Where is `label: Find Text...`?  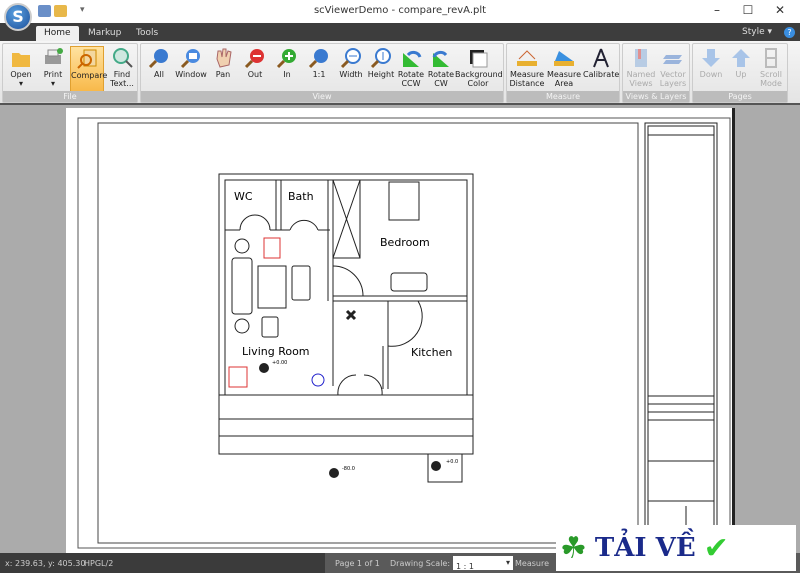 label: Find Text... is located at coordinates (122, 79).